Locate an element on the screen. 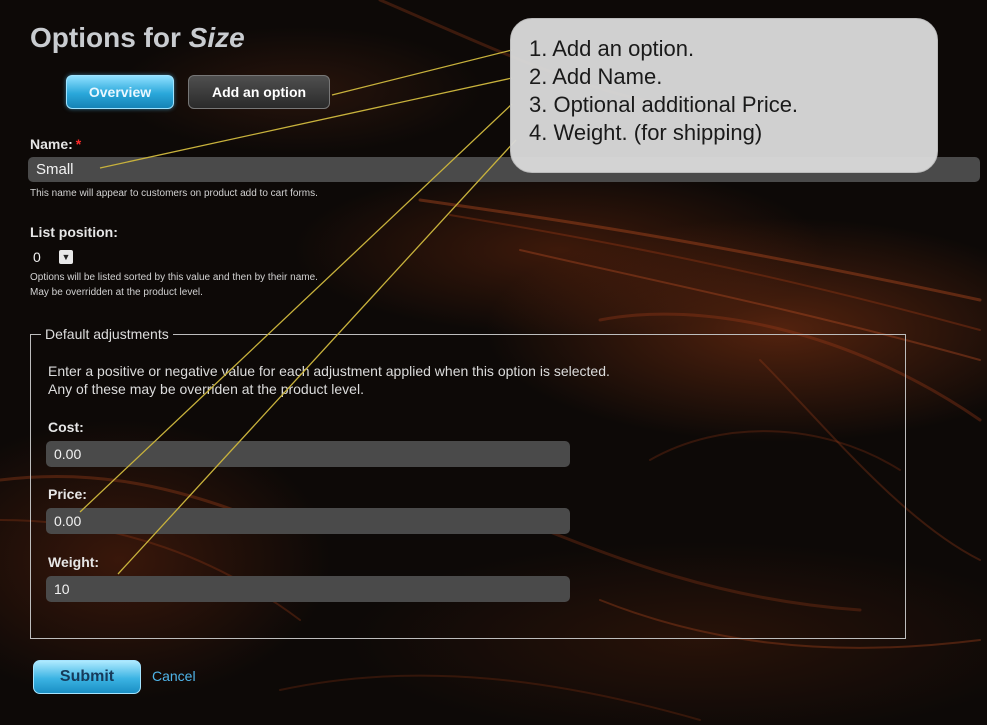 Image resolution: width=987 pixels, height=725 pixels. tab-add-option-label: Add an option is located at coordinates (259, 92).